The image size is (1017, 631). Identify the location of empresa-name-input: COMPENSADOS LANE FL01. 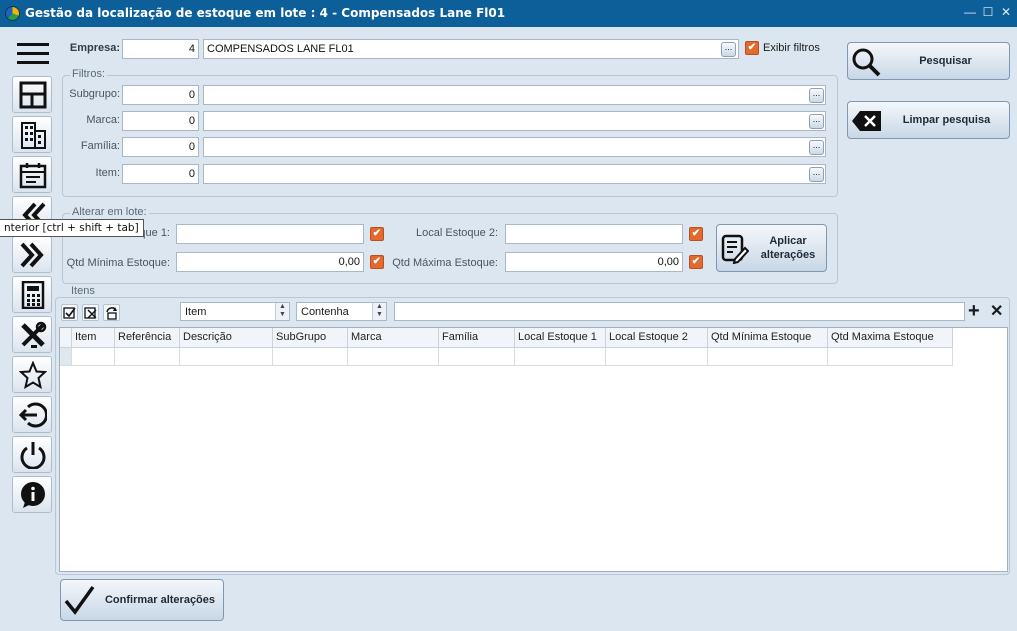
(471, 49).